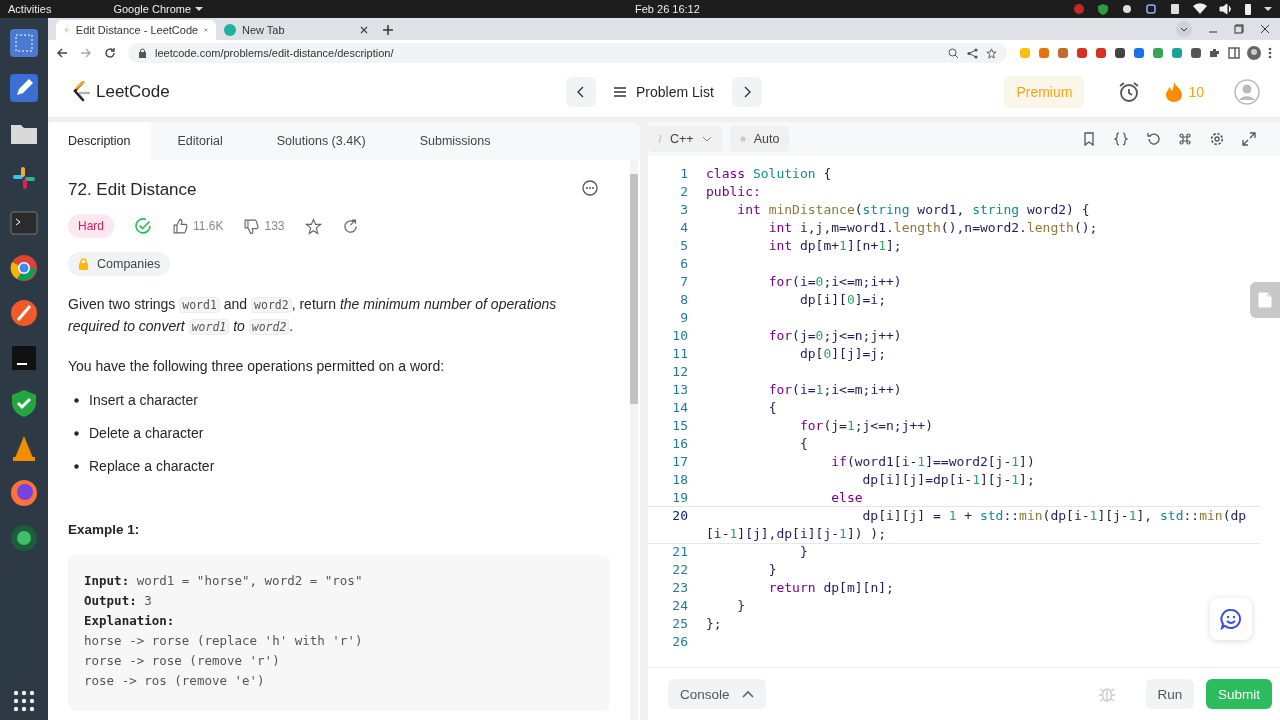 This screenshot has width=1280, height=720. Describe the element at coordinates (24, 268) in the screenshot. I see `globe-icon` at that location.